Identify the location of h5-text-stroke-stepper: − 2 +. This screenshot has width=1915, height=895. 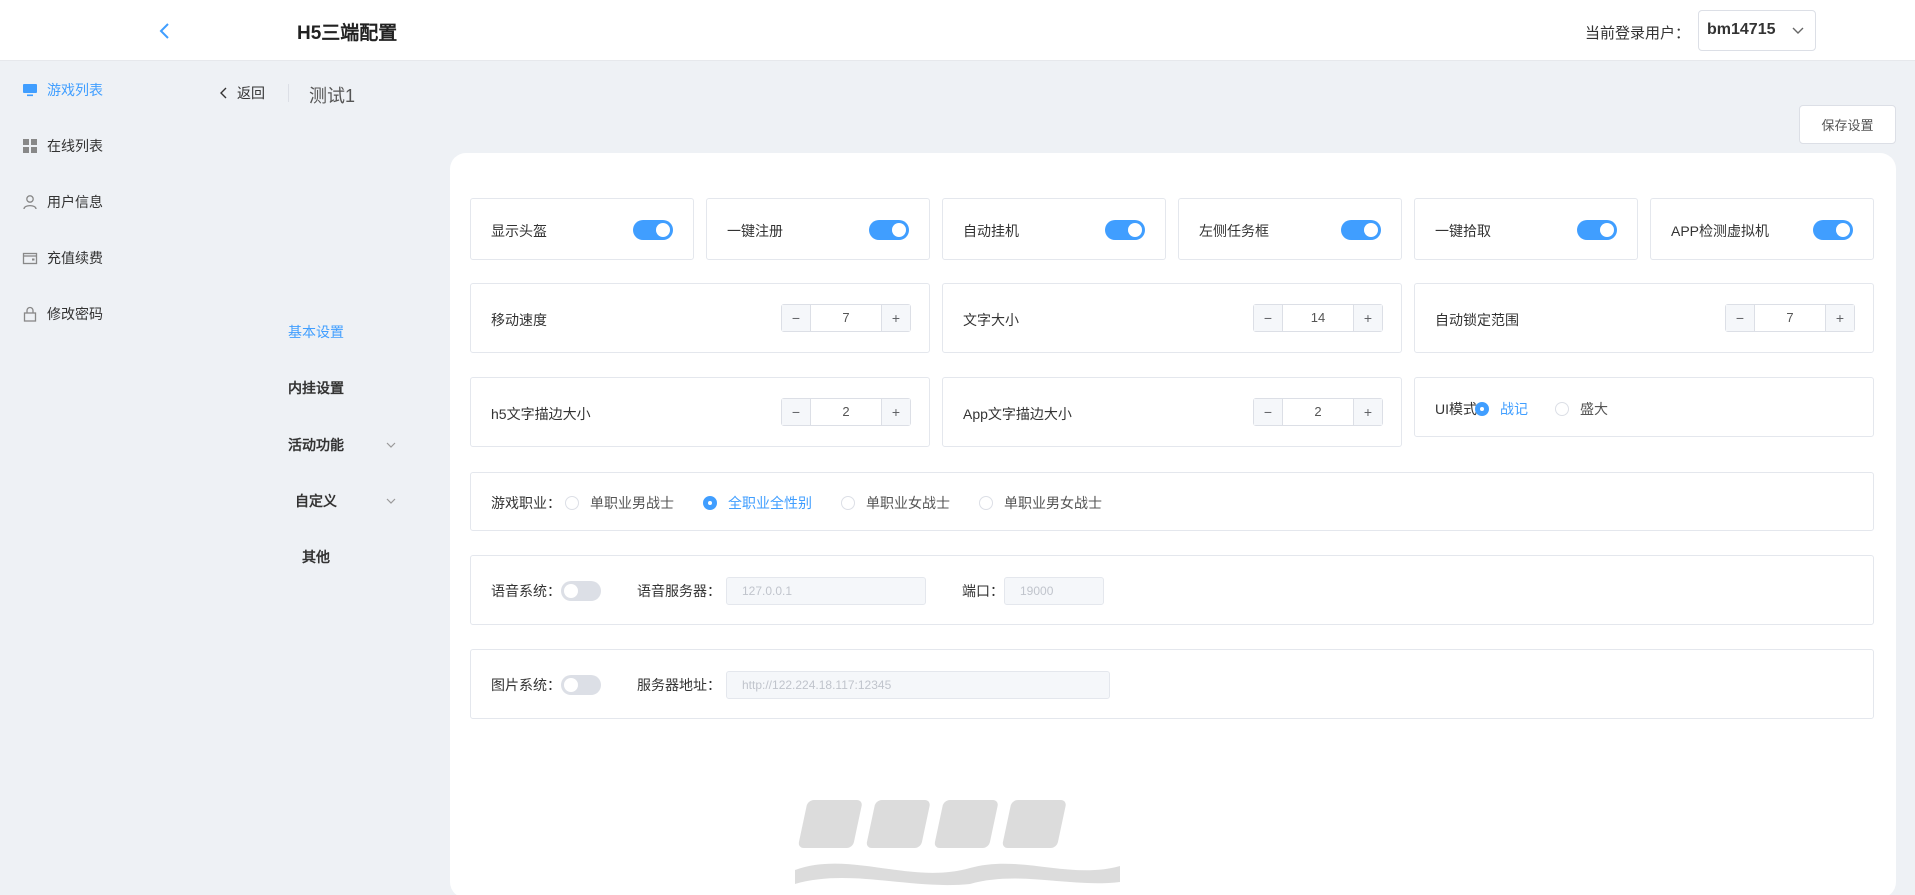
(846, 412).